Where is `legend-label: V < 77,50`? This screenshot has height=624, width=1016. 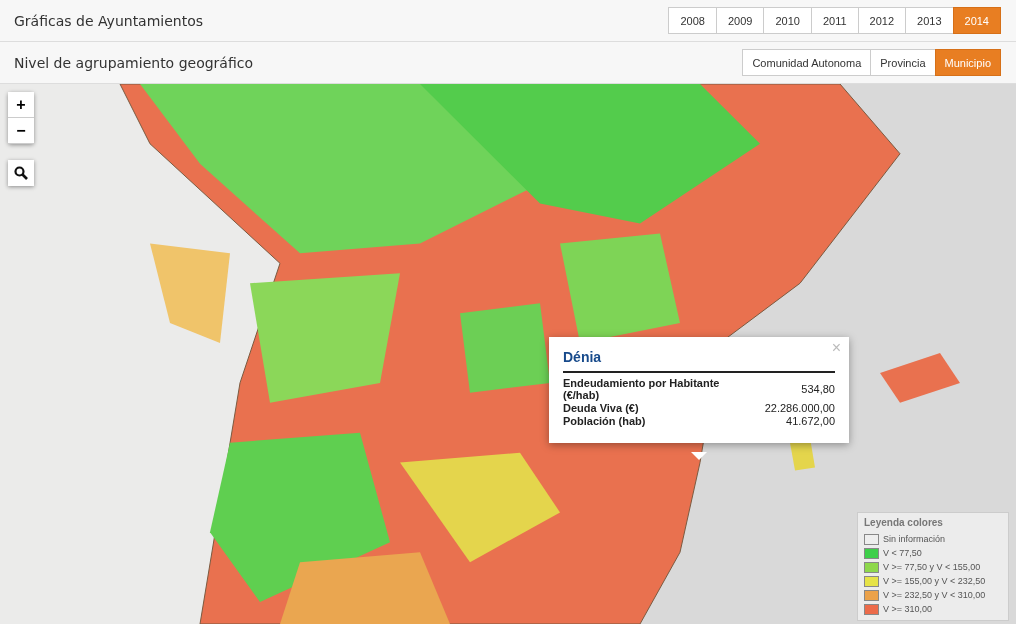
legend-label: V < 77,50 is located at coordinates (902, 553).